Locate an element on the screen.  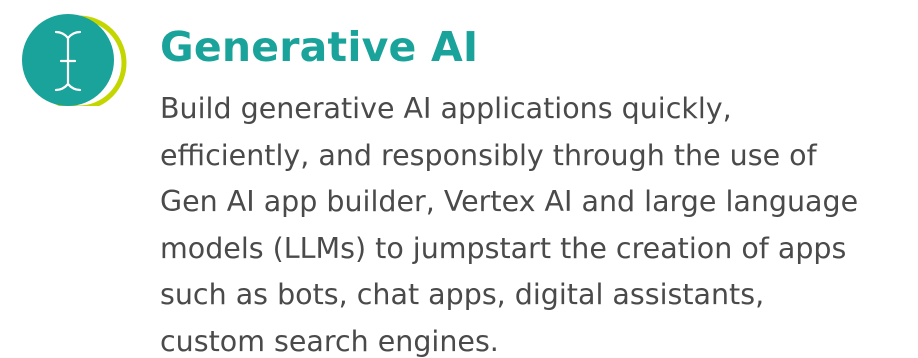
feature-title: Generative AI is located at coordinates (319, 47).